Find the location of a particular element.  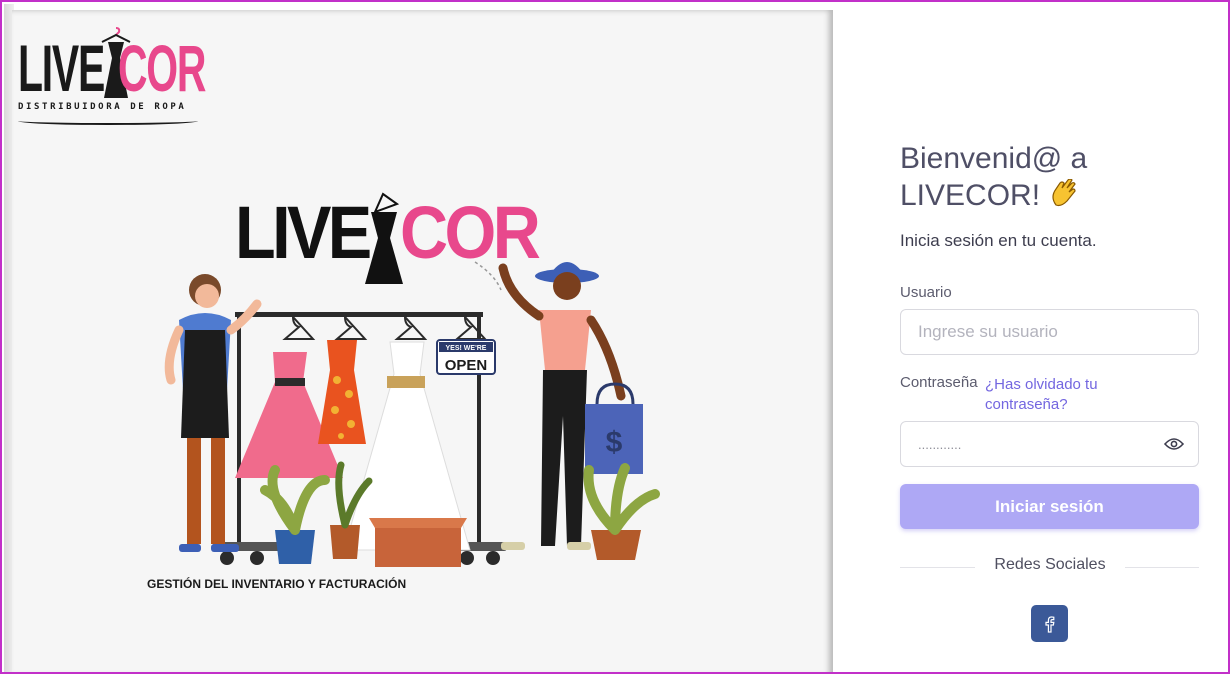

logo-underline is located at coordinates (108, 121).